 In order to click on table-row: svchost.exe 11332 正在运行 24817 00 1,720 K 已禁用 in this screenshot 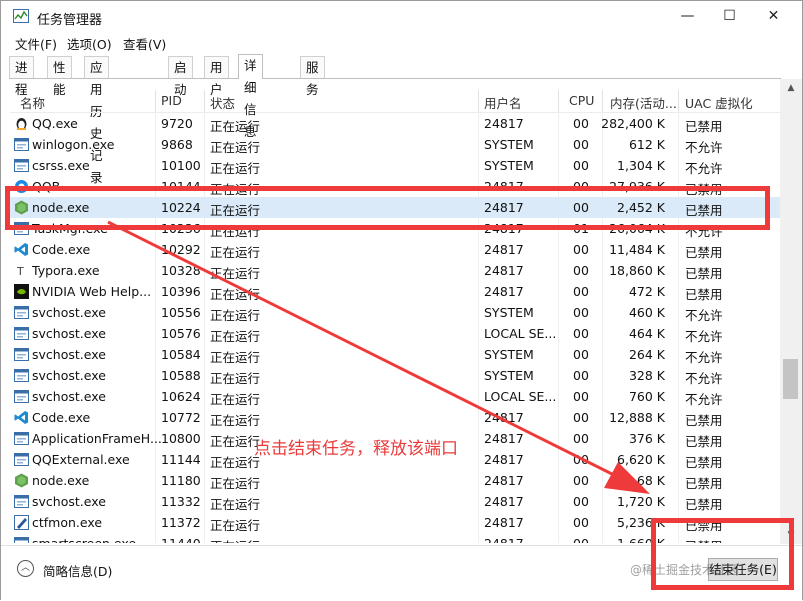, I will do `click(395, 501)`.